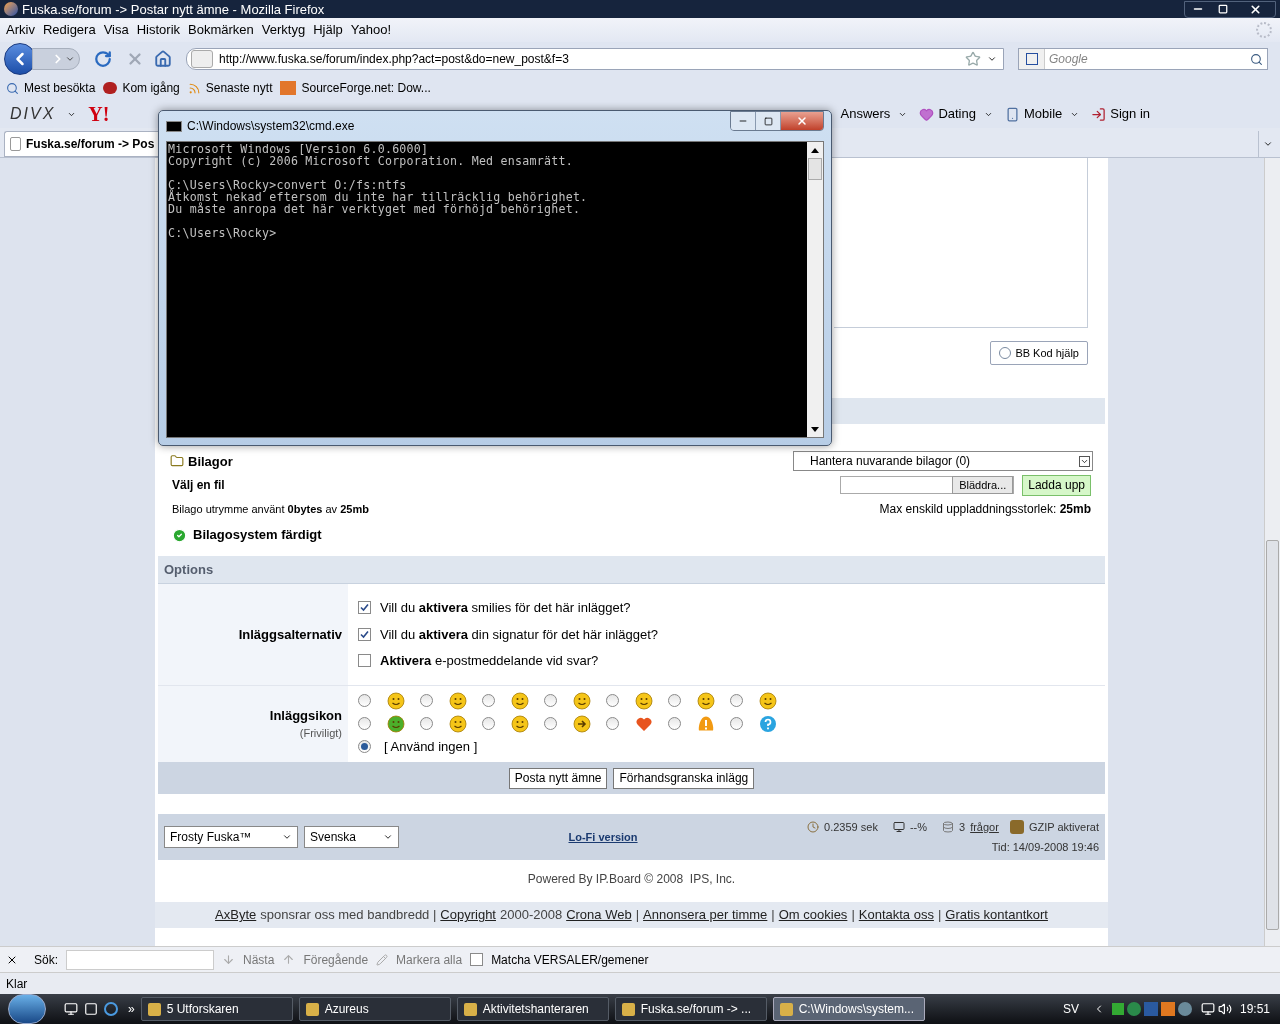 Image resolution: width=1280 pixels, height=1024 pixels. I want to click on language-indicator: SV, so click(1070, 1009).